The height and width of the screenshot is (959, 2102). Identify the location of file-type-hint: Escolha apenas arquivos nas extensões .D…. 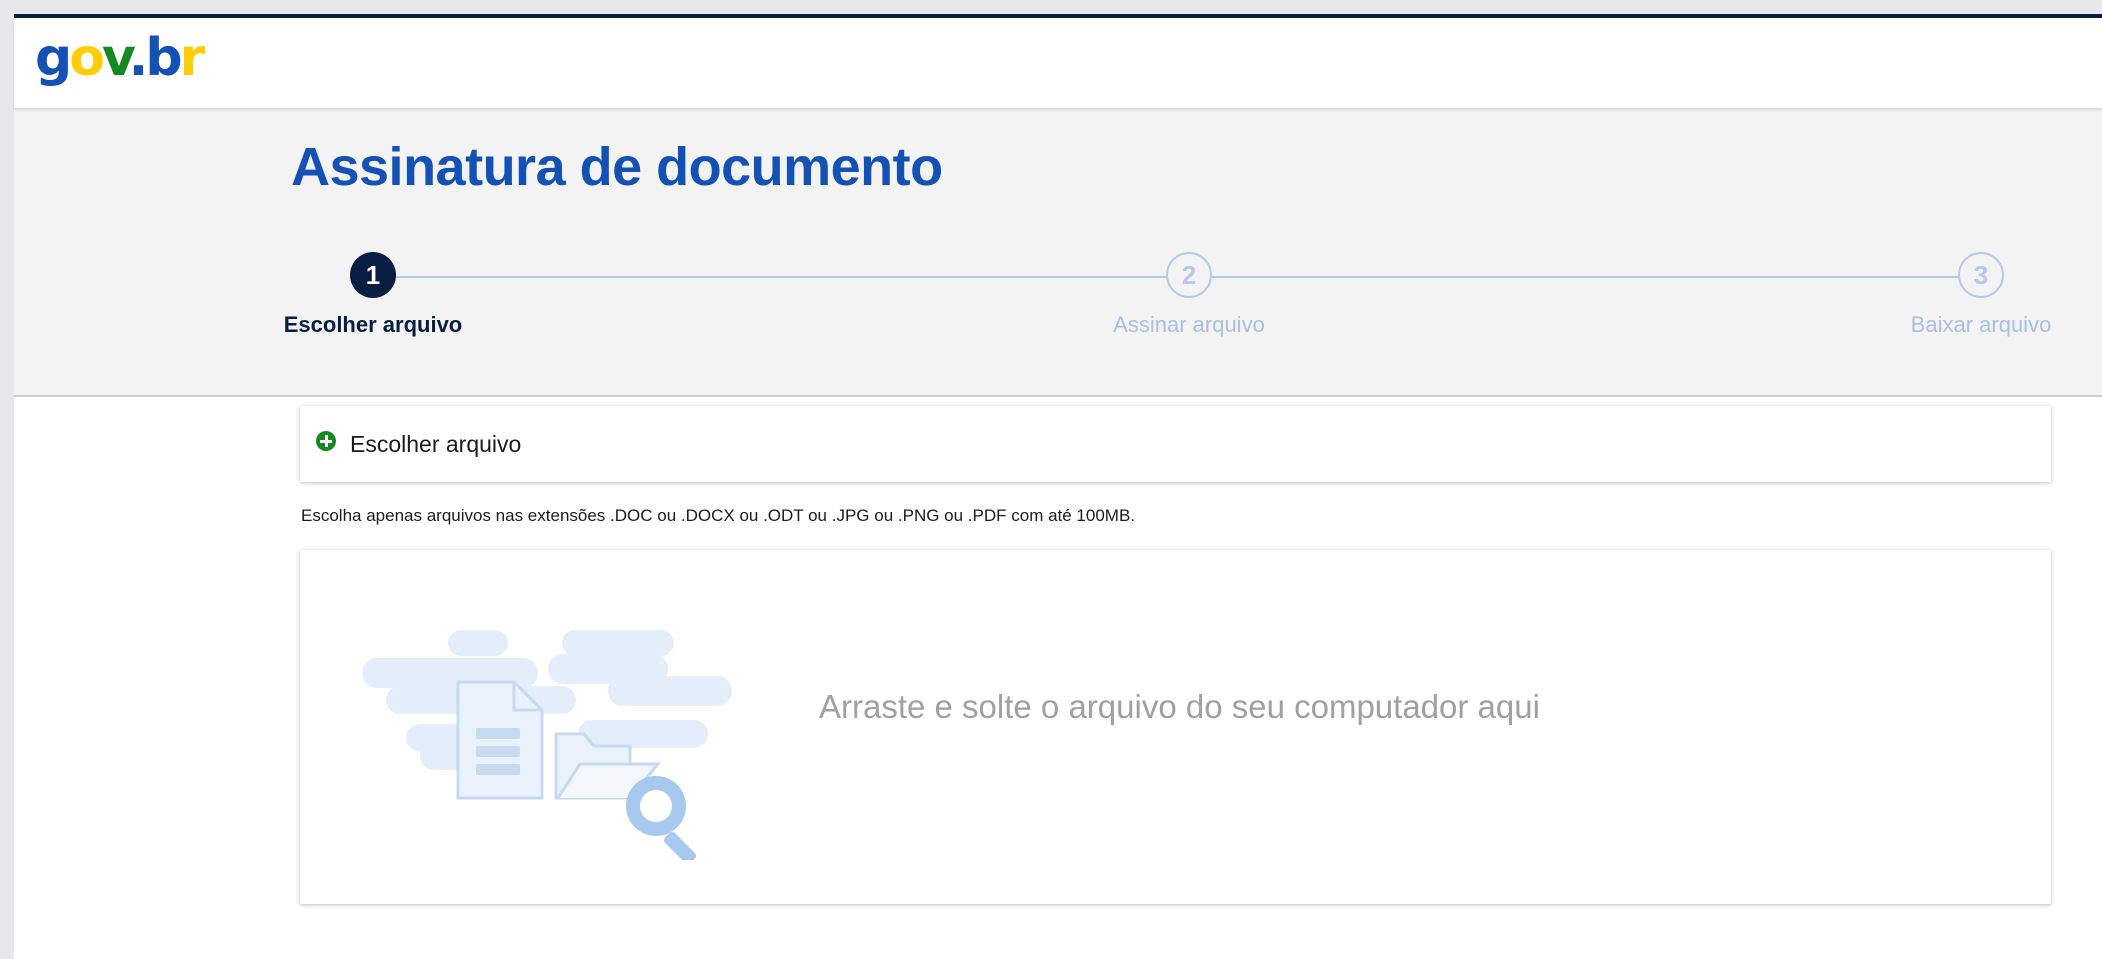
(718, 515).